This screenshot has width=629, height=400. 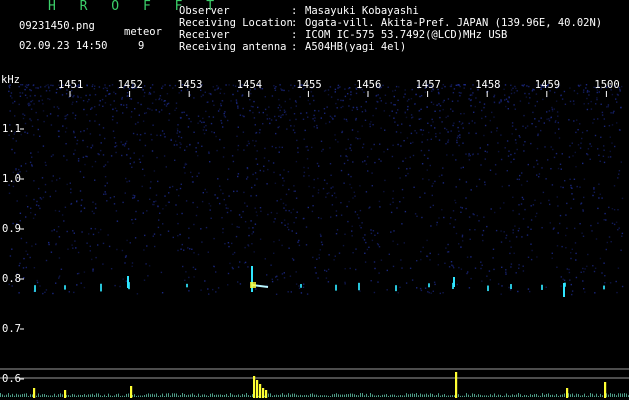 I want to click on trace-peak, so click(x=260, y=391).